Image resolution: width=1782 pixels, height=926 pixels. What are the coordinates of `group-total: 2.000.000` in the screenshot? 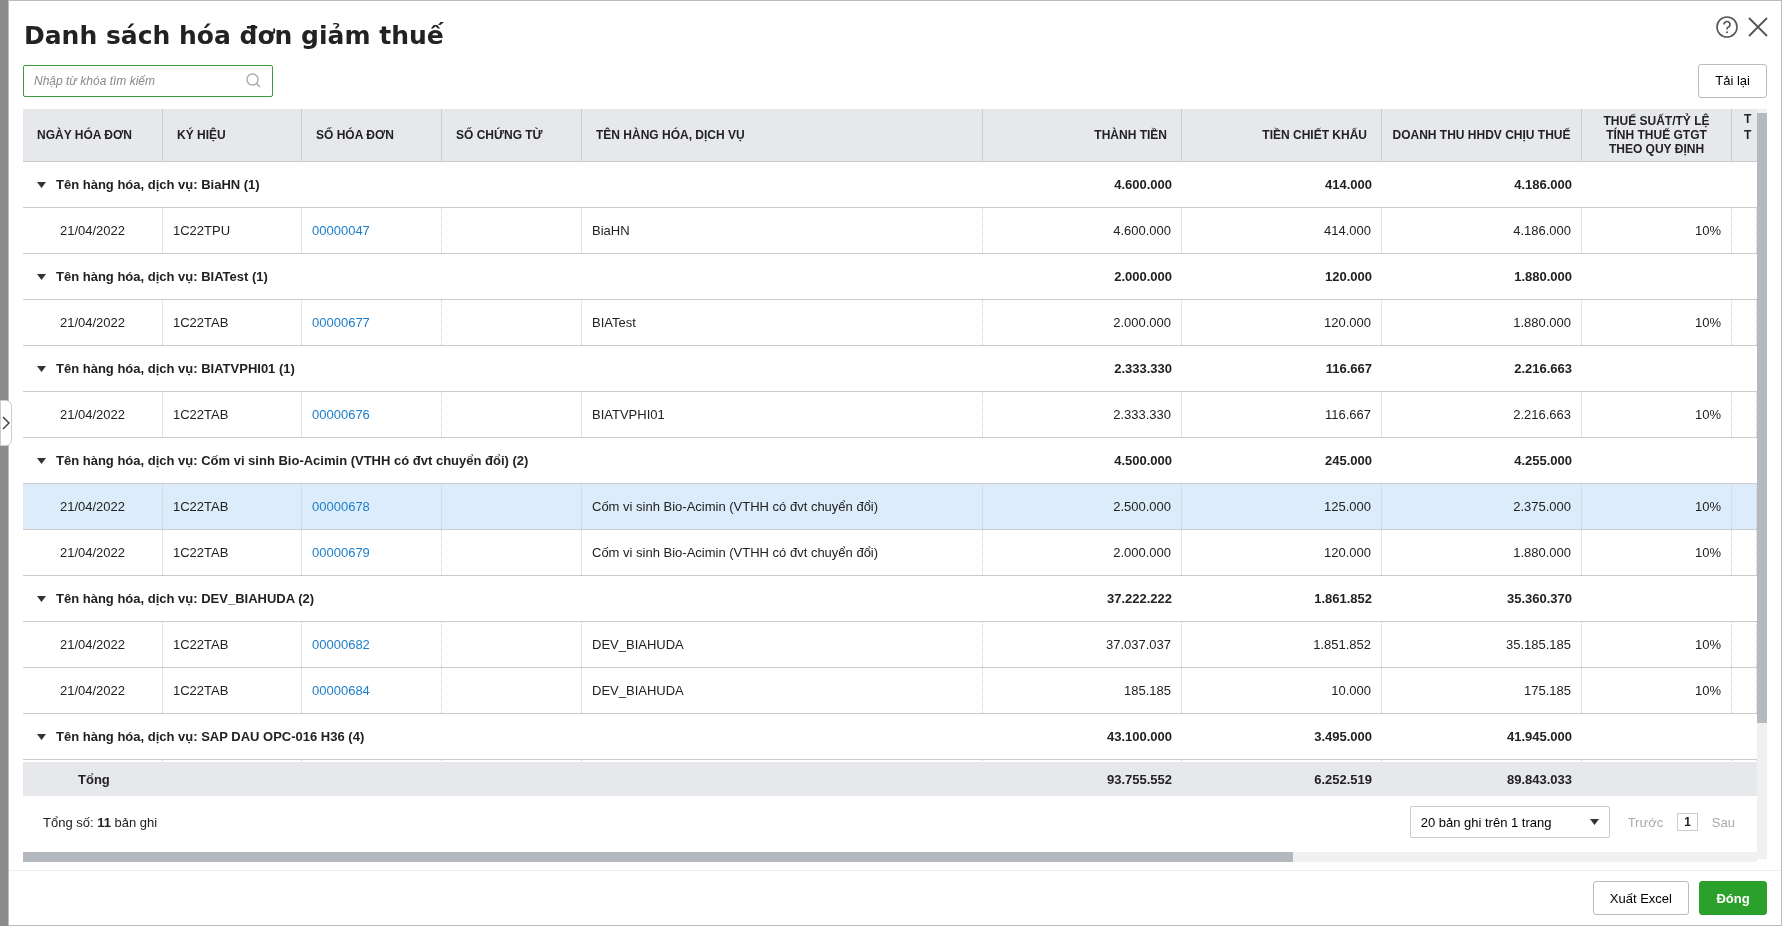 It's located at (1143, 276).